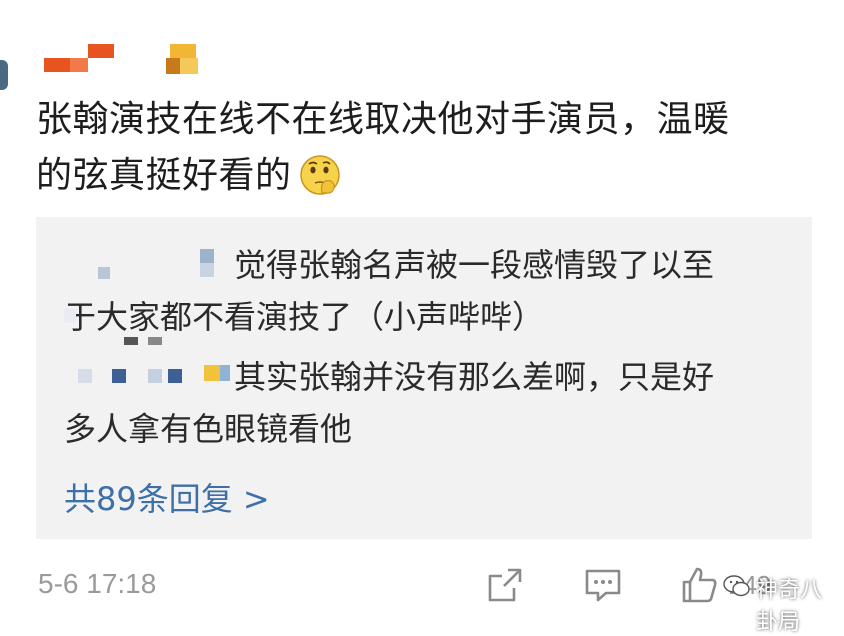 The width and height of the screenshot is (844, 636). What do you see at coordinates (4, 75) in the screenshot?
I see `avatar` at bounding box center [4, 75].